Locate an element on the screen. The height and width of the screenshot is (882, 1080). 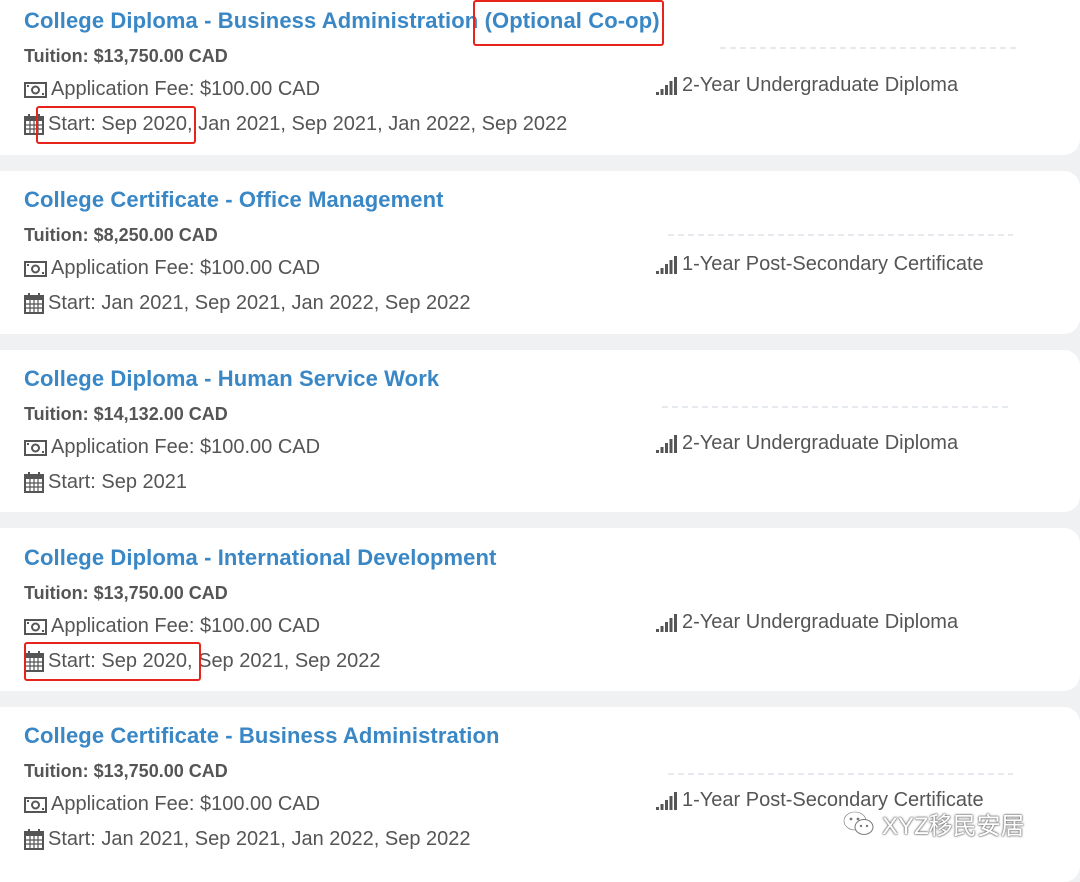
start-dates: Start: Sep 2021 is located at coordinates (105, 482).